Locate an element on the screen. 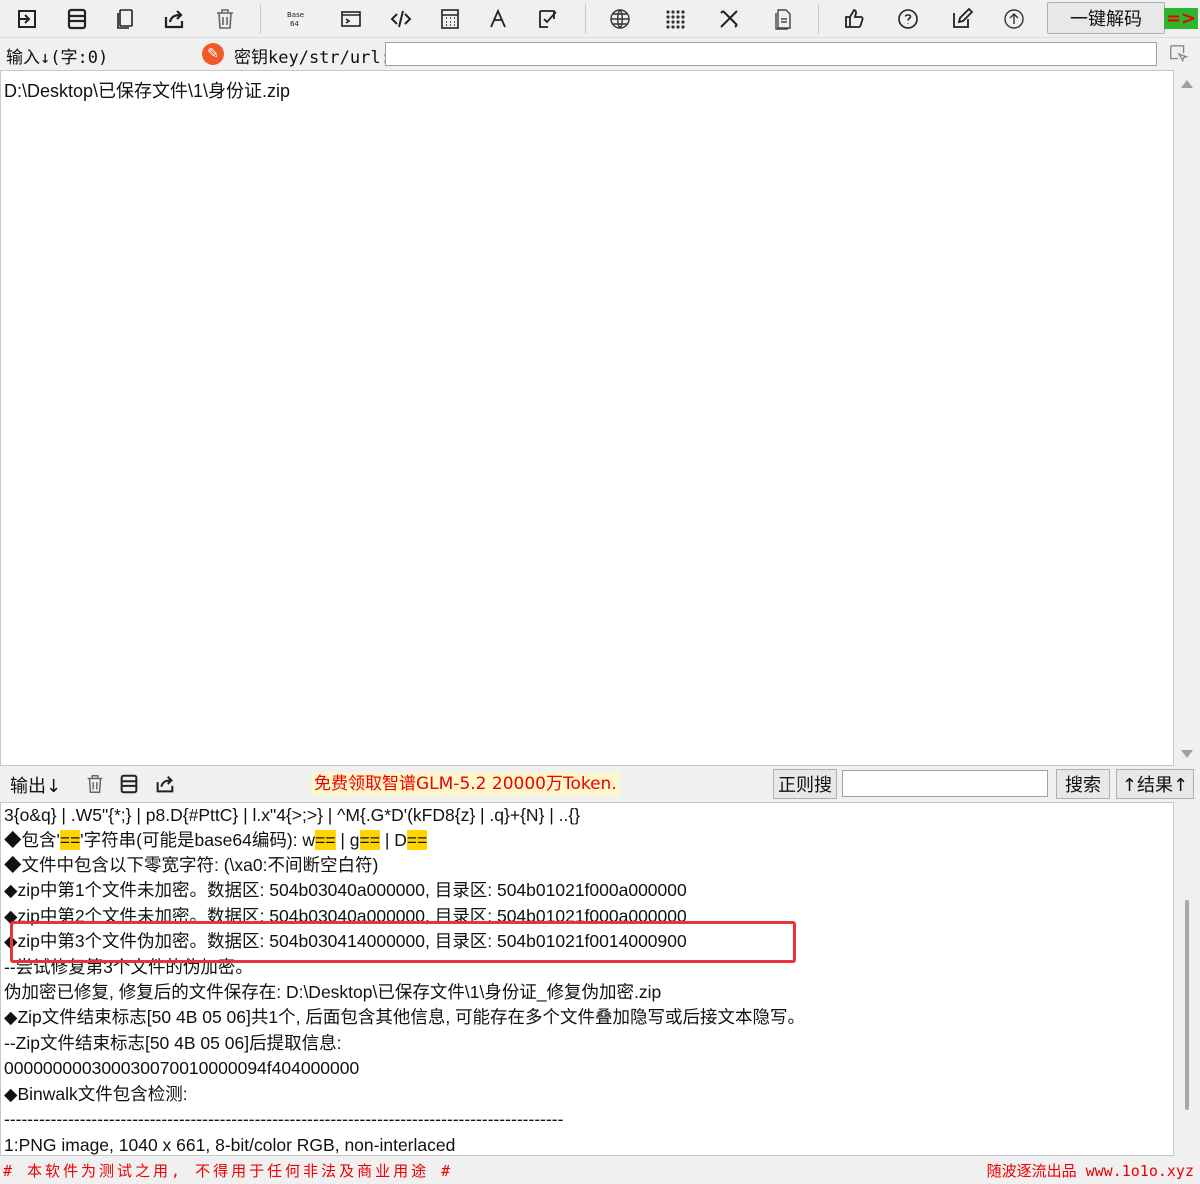 The height and width of the screenshot is (1184, 1200). globe-icon is located at coordinates (620, 19).